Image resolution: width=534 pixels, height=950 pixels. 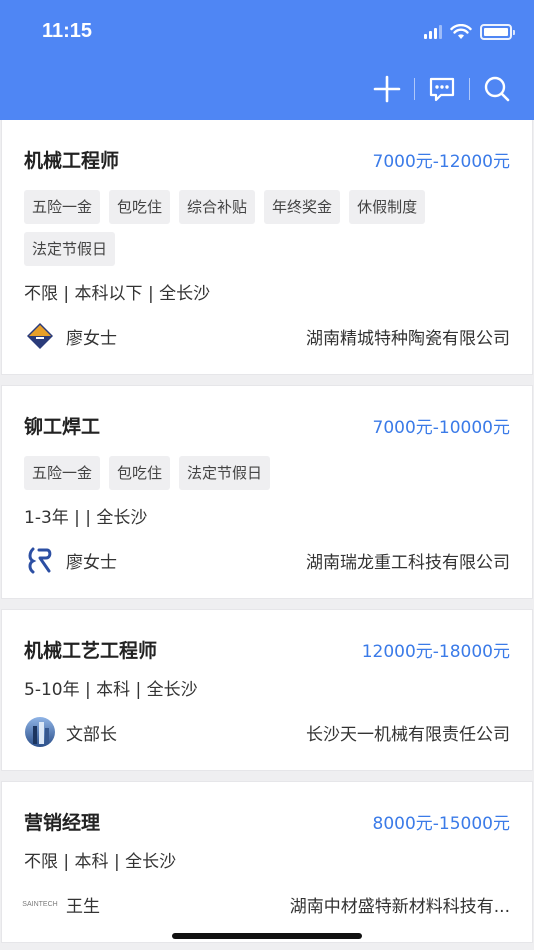 What do you see at coordinates (91, 650) in the screenshot?
I see `job-title: 机械工艺工程师` at bounding box center [91, 650].